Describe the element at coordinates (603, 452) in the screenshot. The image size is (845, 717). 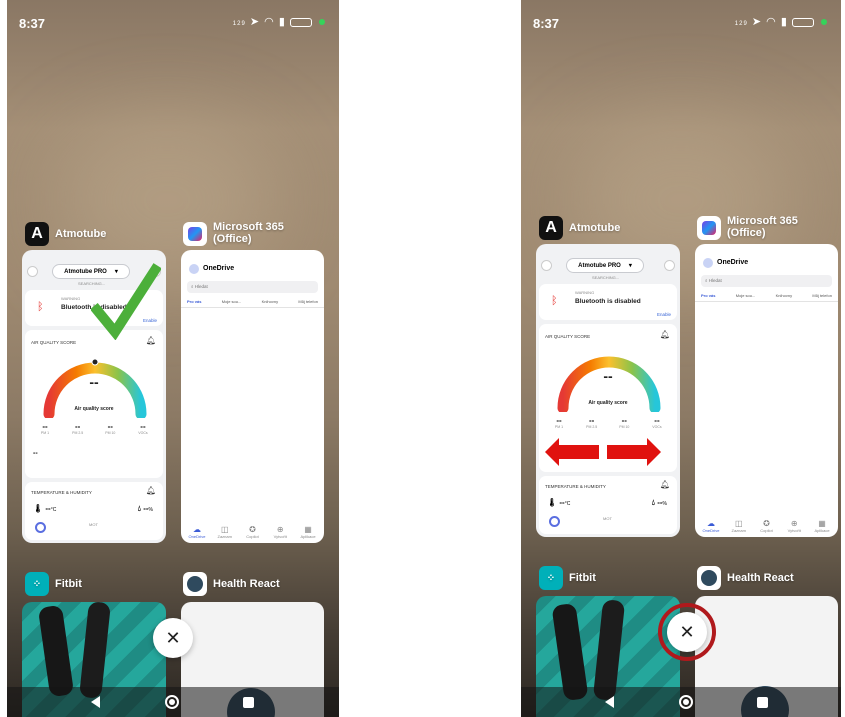
I see `swipe-arrows-annotation` at that location.